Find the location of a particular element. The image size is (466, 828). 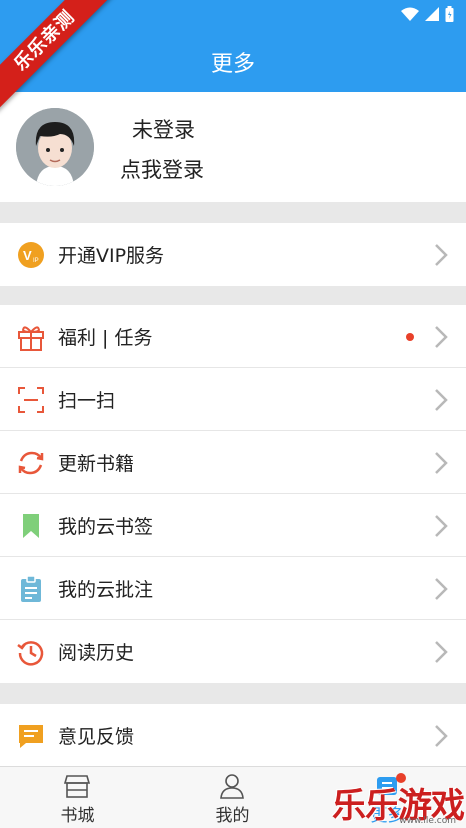

tab-bookstore-label: 书城 is located at coordinates (77, 816).